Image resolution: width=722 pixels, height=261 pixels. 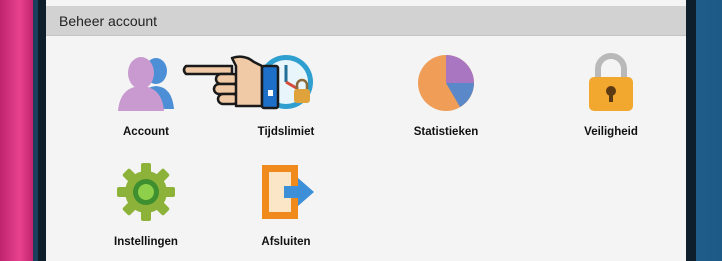 I want to click on tile-security: Veiligheid, so click(x=611, y=100).